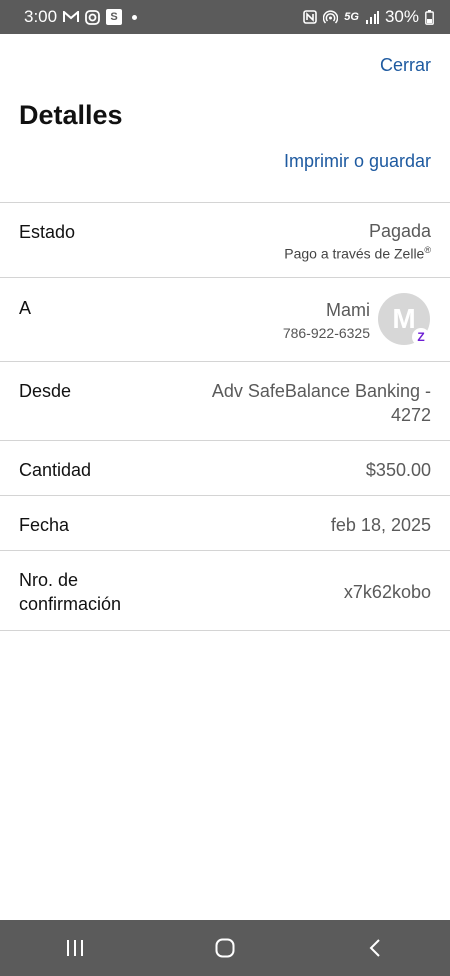 The height and width of the screenshot is (976, 450). I want to click on gmail-icon, so click(71, 17).